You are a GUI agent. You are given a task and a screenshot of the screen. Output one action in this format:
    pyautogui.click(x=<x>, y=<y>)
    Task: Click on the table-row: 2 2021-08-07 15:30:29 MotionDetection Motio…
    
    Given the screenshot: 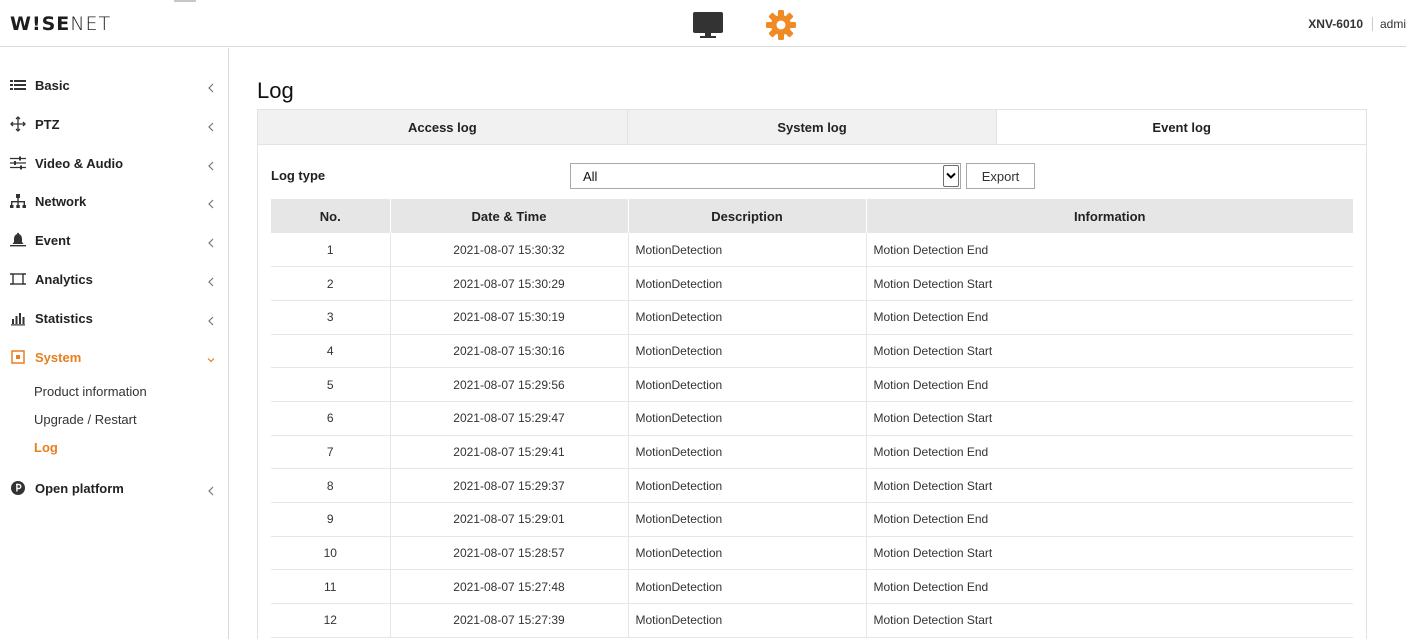 What is the action you would take?
    pyautogui.click(x=812, y=283)
    